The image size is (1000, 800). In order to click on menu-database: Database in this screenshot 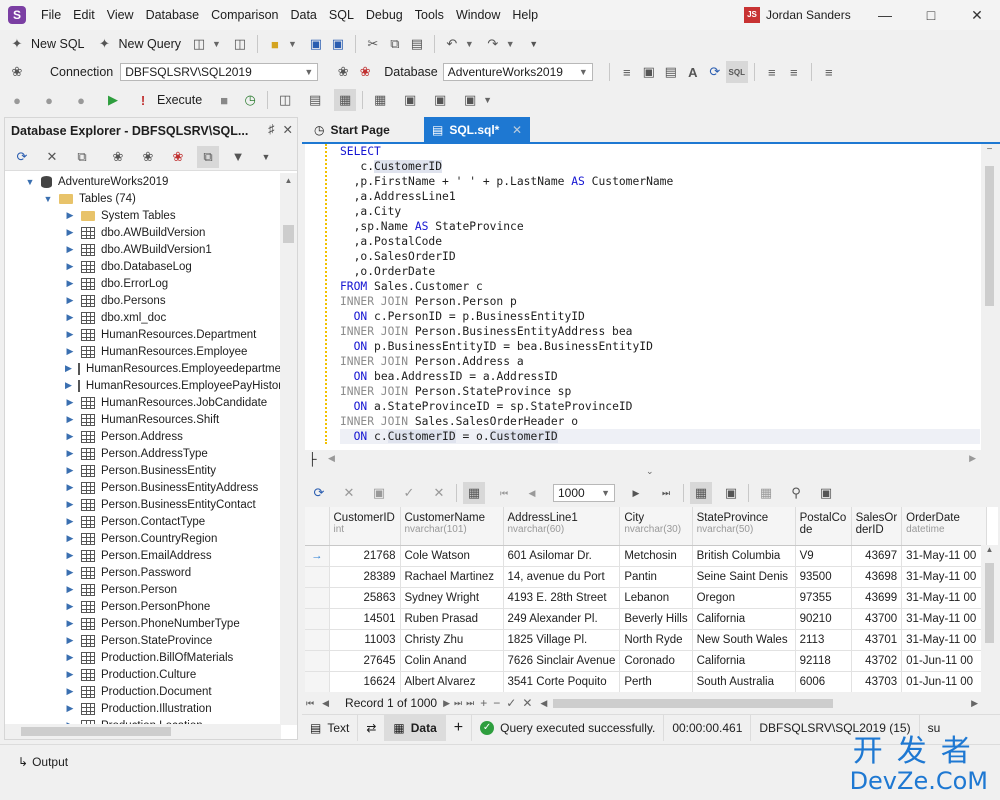, I will do `click(173, 15)`.